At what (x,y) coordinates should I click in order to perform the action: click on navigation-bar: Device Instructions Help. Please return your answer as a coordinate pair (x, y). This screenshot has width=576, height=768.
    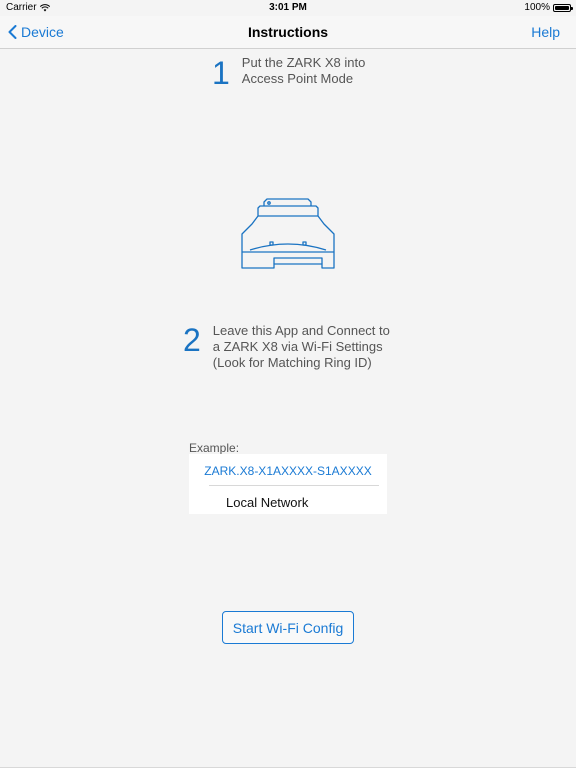
    Looking at the image, I should click on (288, 32).